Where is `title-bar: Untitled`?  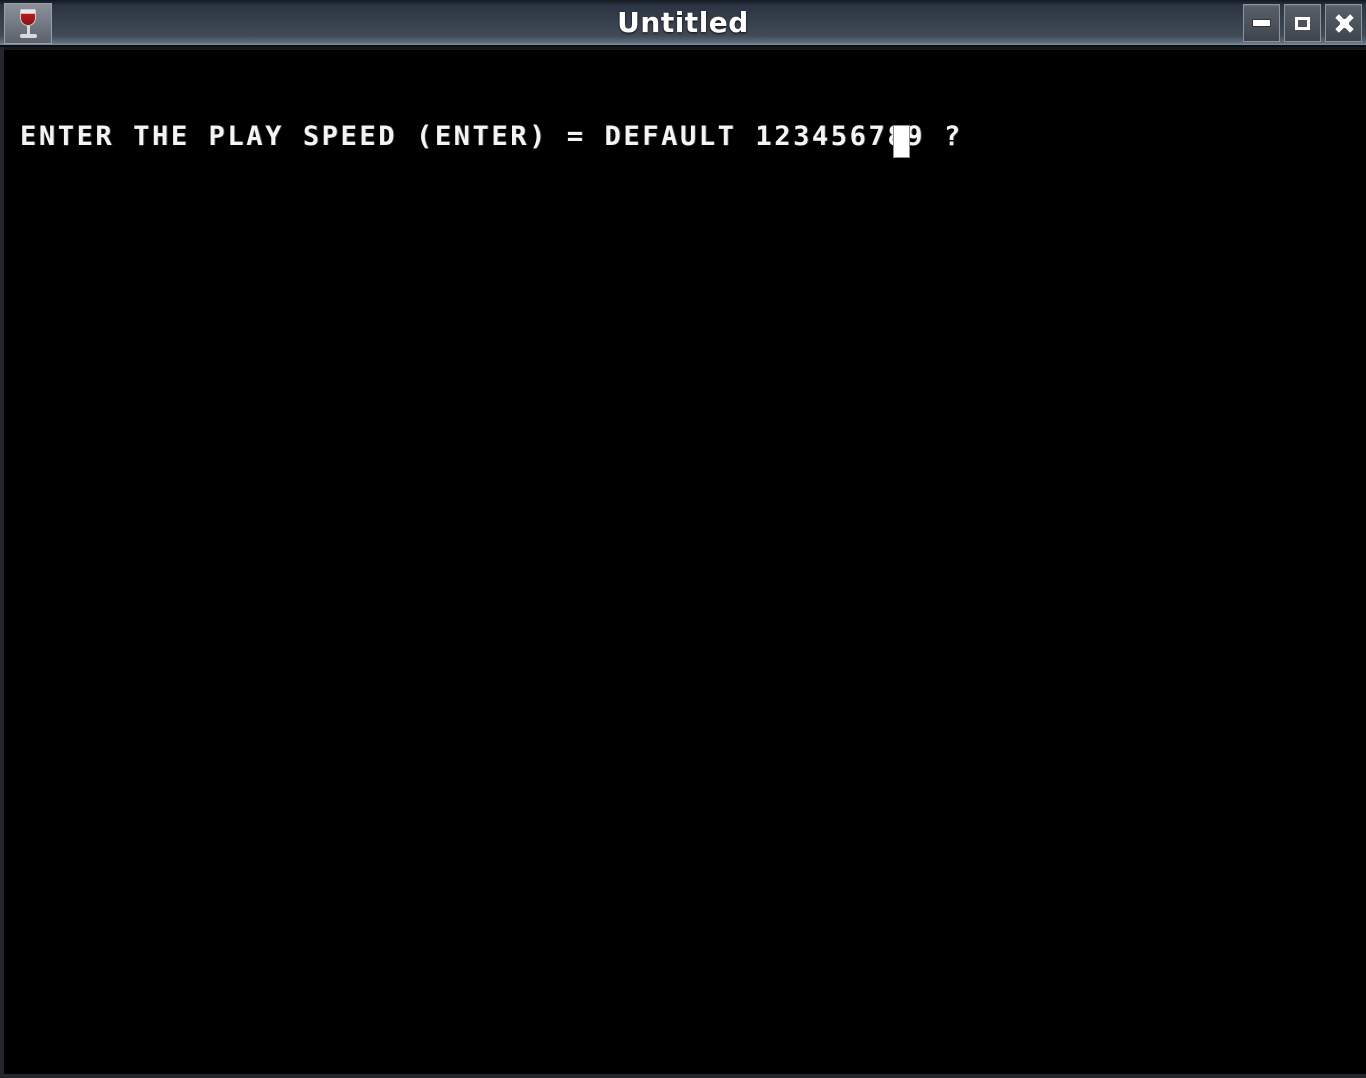 title-bar: Untitled is located at coordinates (683, 23).